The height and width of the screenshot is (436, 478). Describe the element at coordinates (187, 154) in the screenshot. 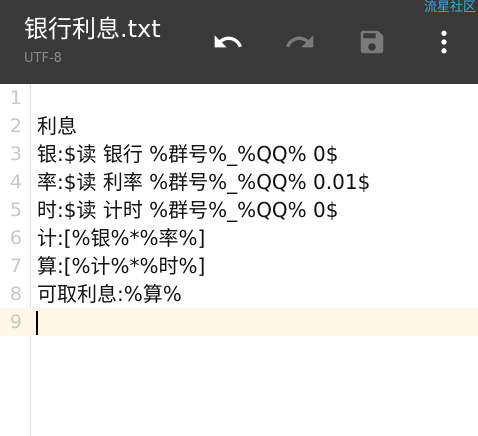

I see `line-text: 银:$读 银行 %群号%_%QQ% 0$` at that location.